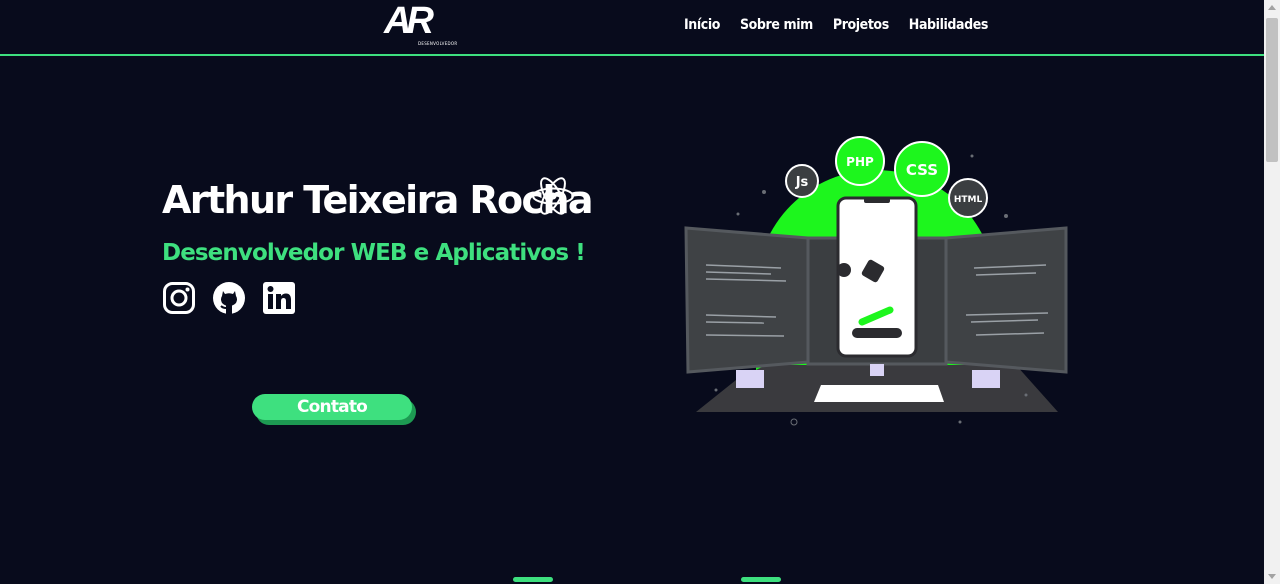  Describe the element at coordinates (860, 162) in the screenshot. I see `badge-php: PHP` at that location.